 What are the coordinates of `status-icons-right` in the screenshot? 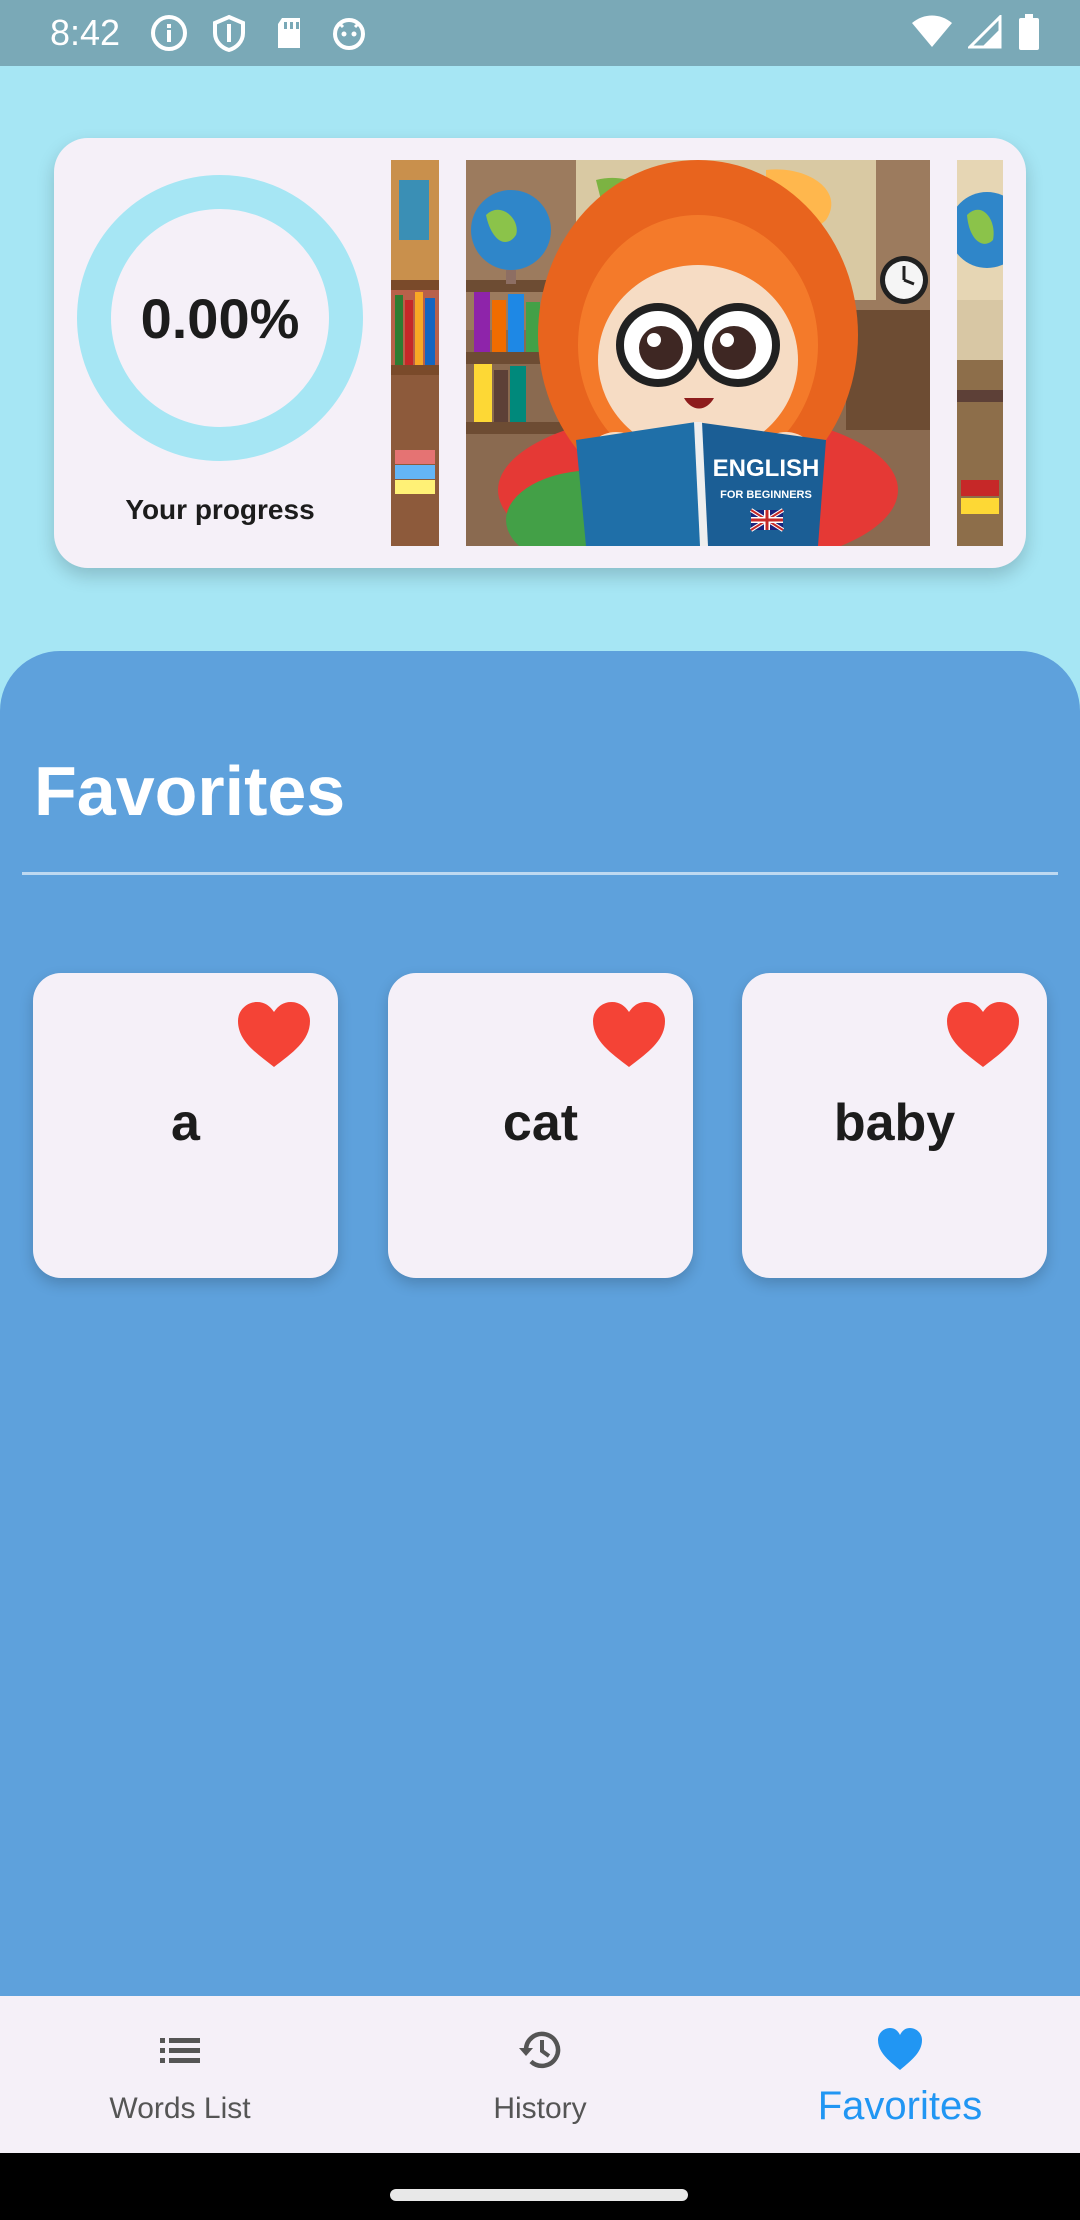 It's located at (976, 34).